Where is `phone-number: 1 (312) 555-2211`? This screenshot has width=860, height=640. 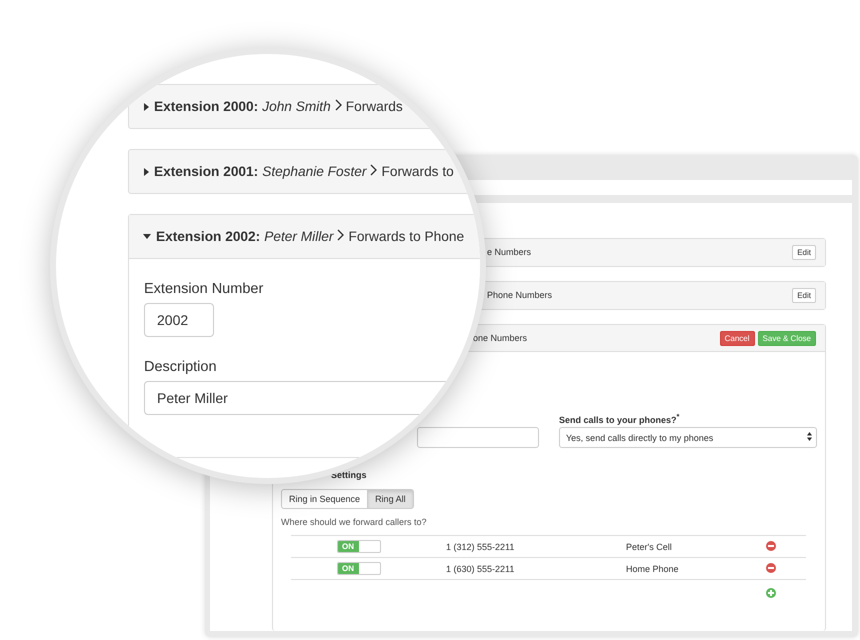
phone-number: 1 (312) 555-2211 is located at coordinates (481, 547).